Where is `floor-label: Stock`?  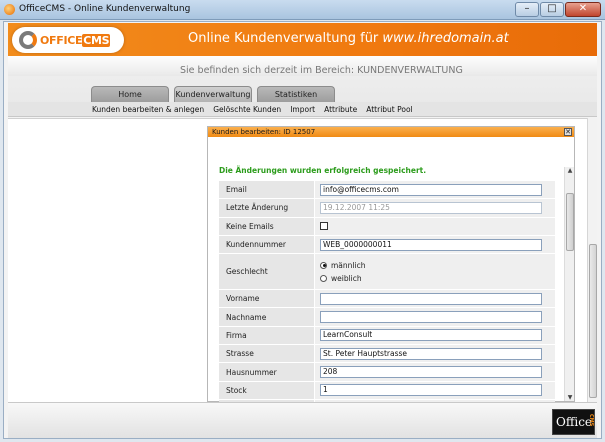 floor-label: Stock is located at coordinates (267, 390).